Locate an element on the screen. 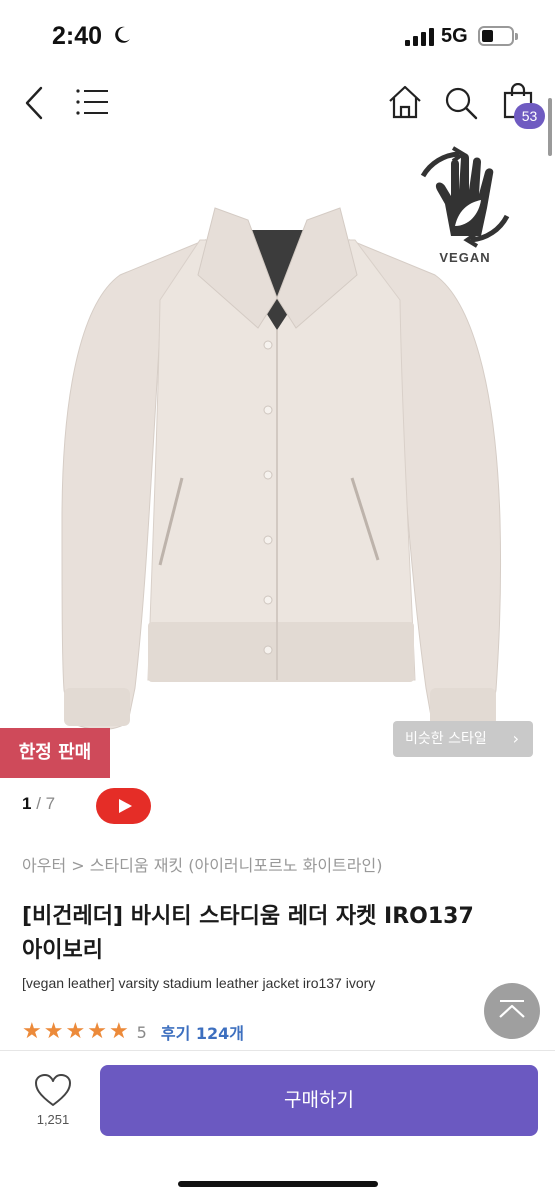 Image resolution: width=555 pixels, height=1200 pixels. image-counter: 1 / 7 is located at coordinates (38, 804).